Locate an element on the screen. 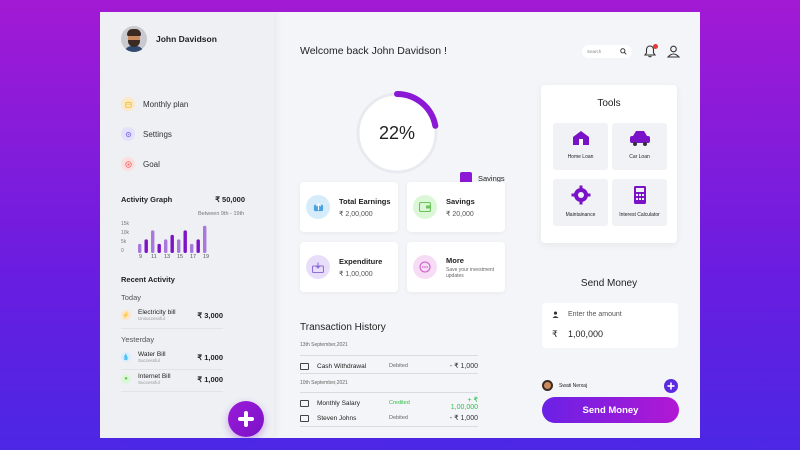  person-icon is located at coordinates (555, 314).